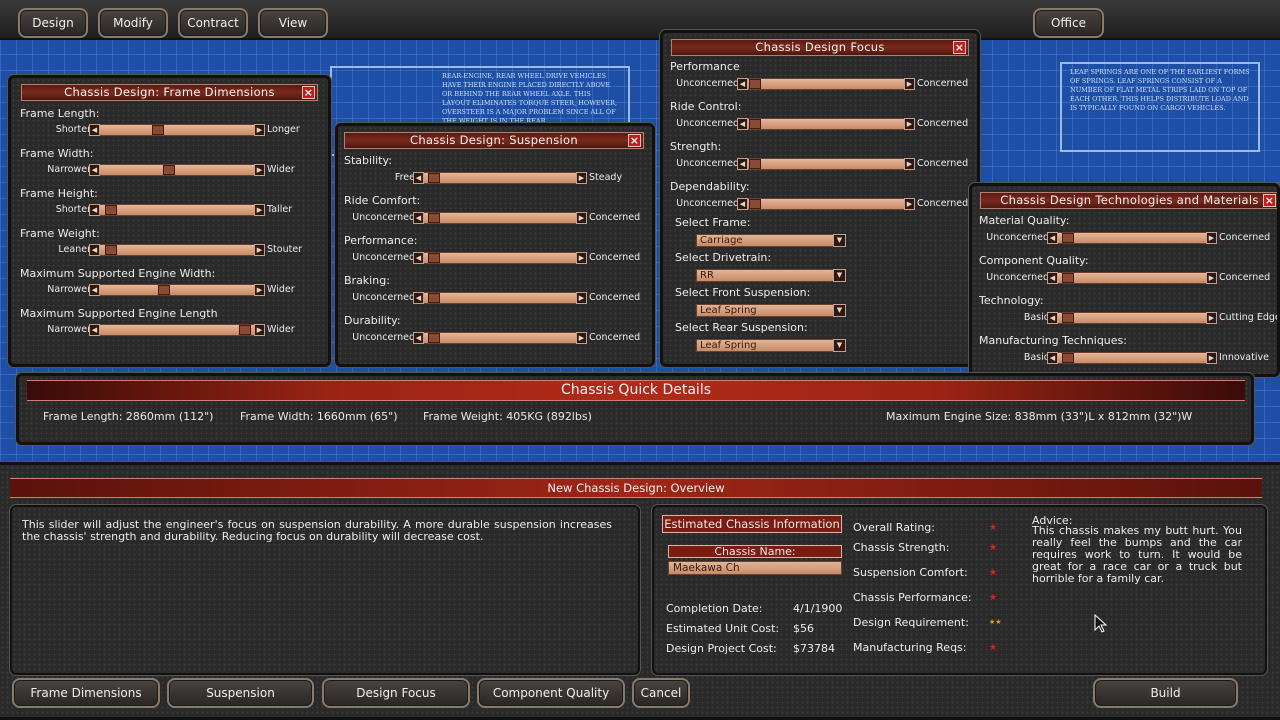 Image resolution: width=1280 pixels, height=720 pixels. I want to click on select-dropdown: Carriage ▼, so click(771, 240).